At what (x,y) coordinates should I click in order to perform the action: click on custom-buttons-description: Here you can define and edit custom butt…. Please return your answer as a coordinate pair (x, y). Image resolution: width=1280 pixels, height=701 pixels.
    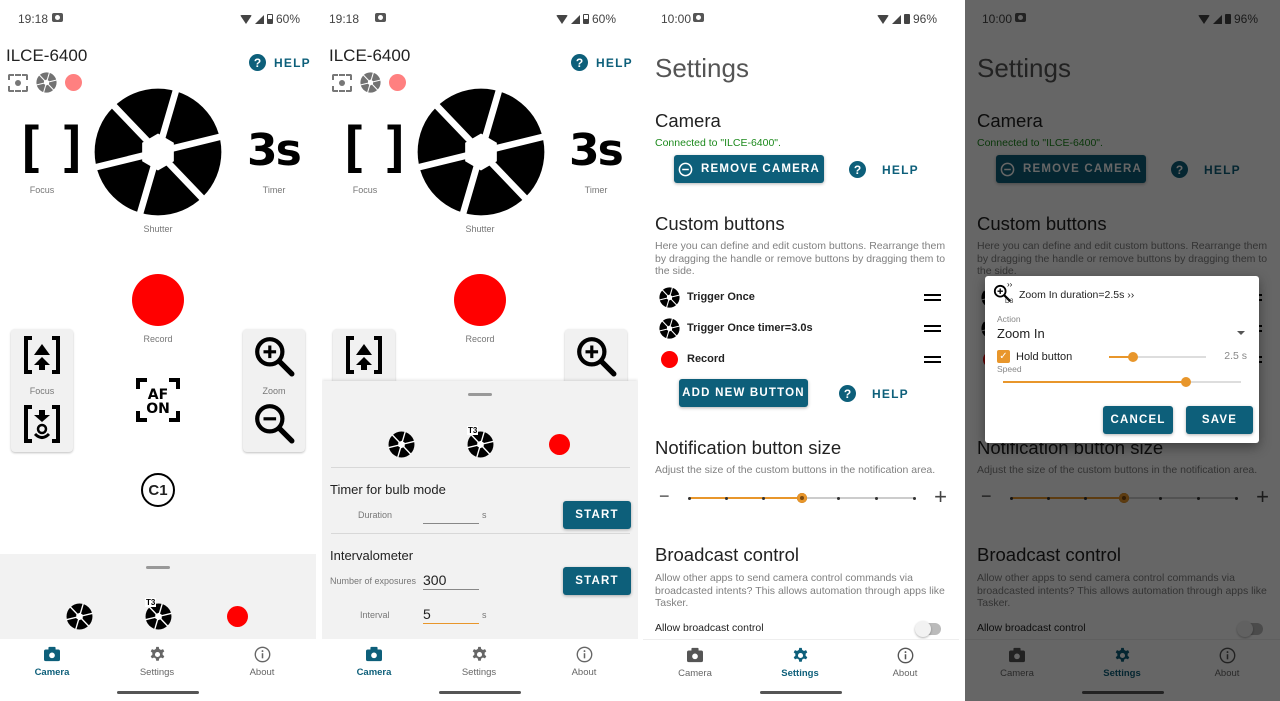
    Looking at the image, I should click on (800, 258).